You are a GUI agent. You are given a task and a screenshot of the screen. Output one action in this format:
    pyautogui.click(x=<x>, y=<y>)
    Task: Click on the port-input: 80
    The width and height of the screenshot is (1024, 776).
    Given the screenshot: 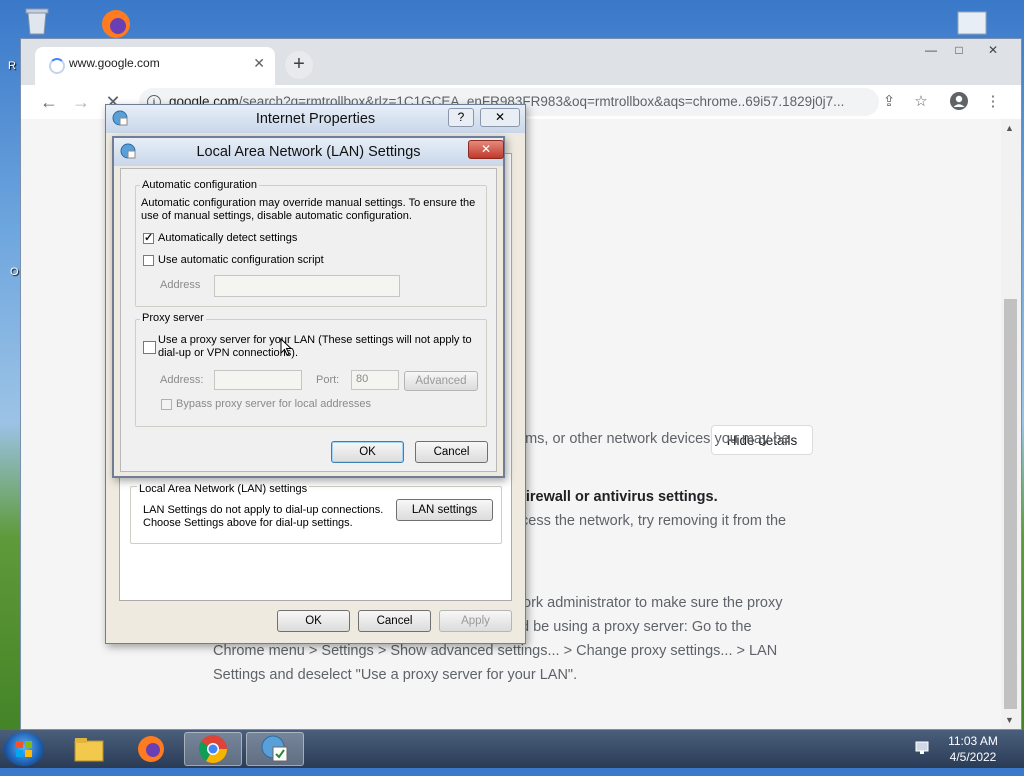 What is the action you would take?
    pyautogui.click(x=375, y=380)
    